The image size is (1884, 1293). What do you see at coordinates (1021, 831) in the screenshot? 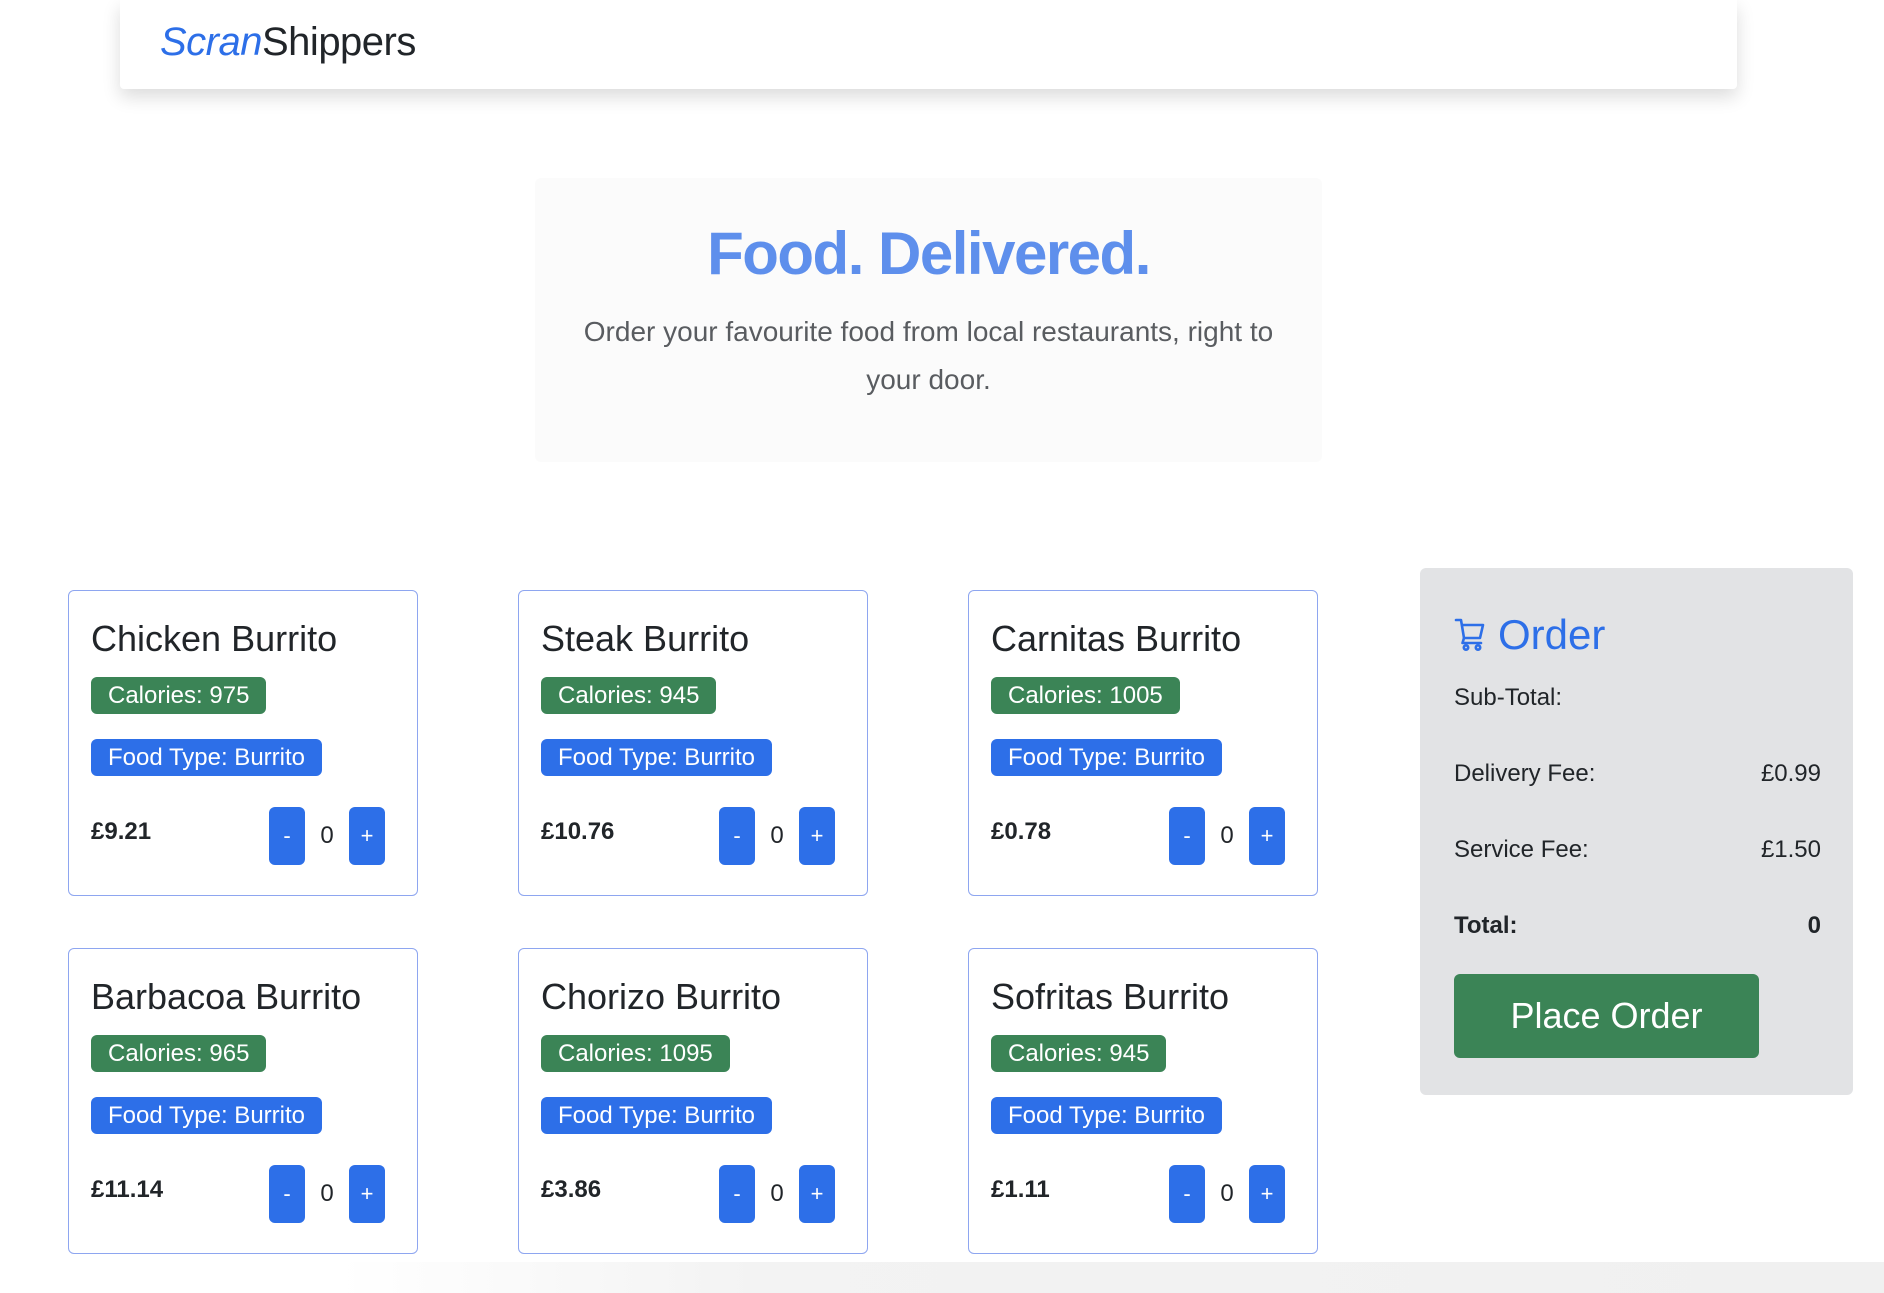
I see `product-price: £0.78` at bounding box center [1021, 831].